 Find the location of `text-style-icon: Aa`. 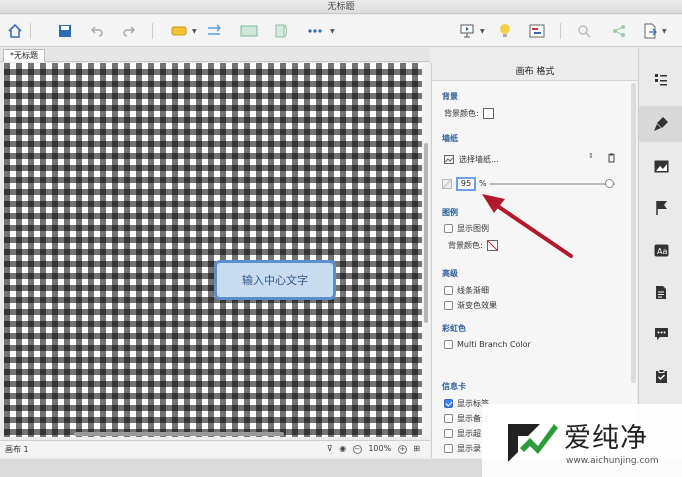

text-style-icon: Aa is located at coordinates (661, 250).